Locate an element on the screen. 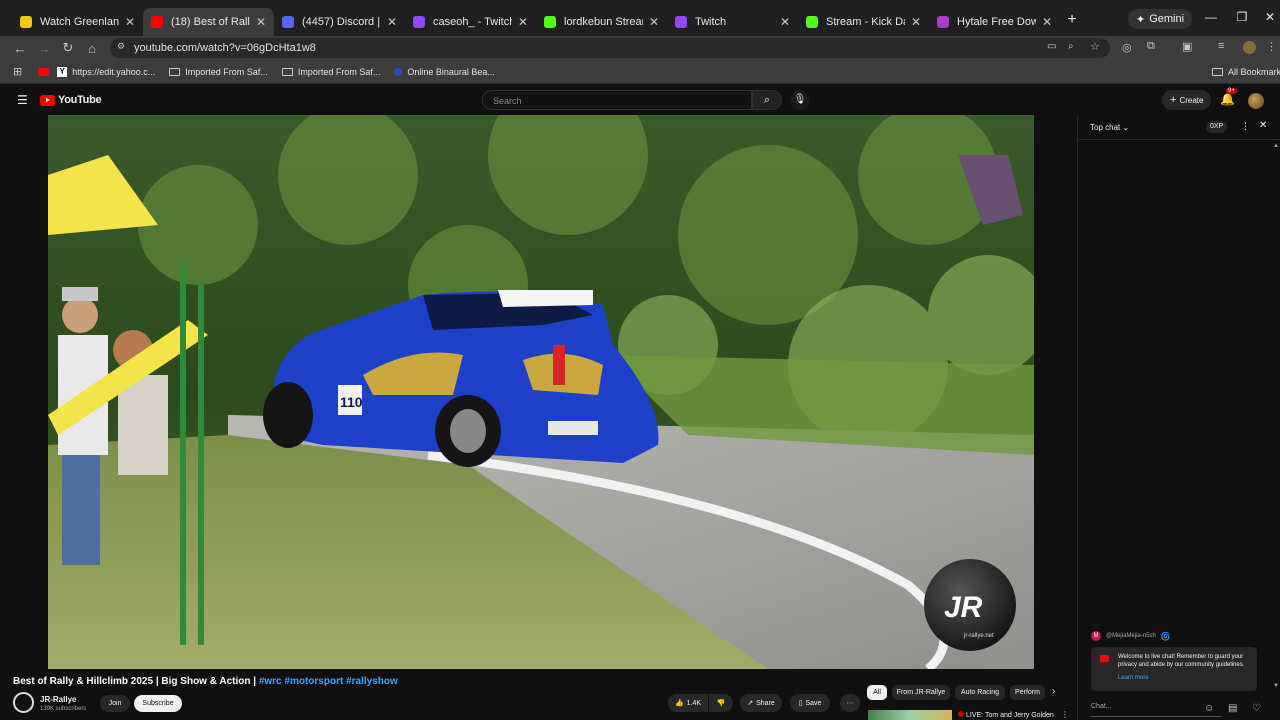 Image resolution: width=1280 pixels, height=720 pixels. xp-badge: 0XP is located at coordinates (1217, 127).